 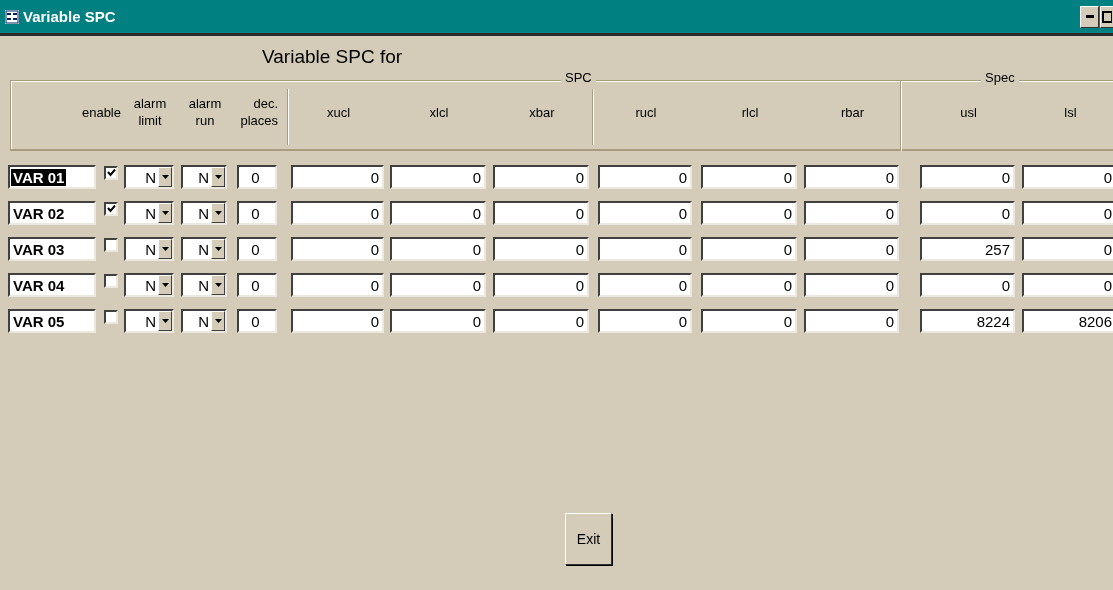 What do you see at coordinates (1070, 112) in the screenshot?
I see `column-header: lsl` at bounding box center [1070, 112].